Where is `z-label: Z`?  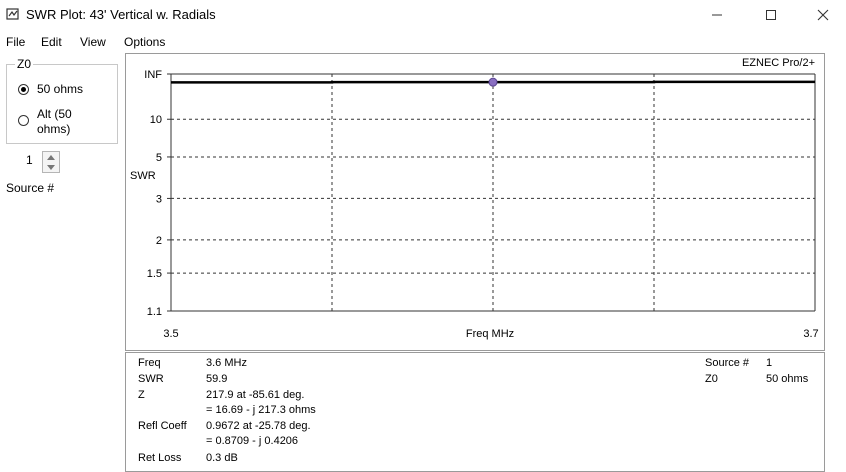 z-label: Z is located at coordinates (141, 395).